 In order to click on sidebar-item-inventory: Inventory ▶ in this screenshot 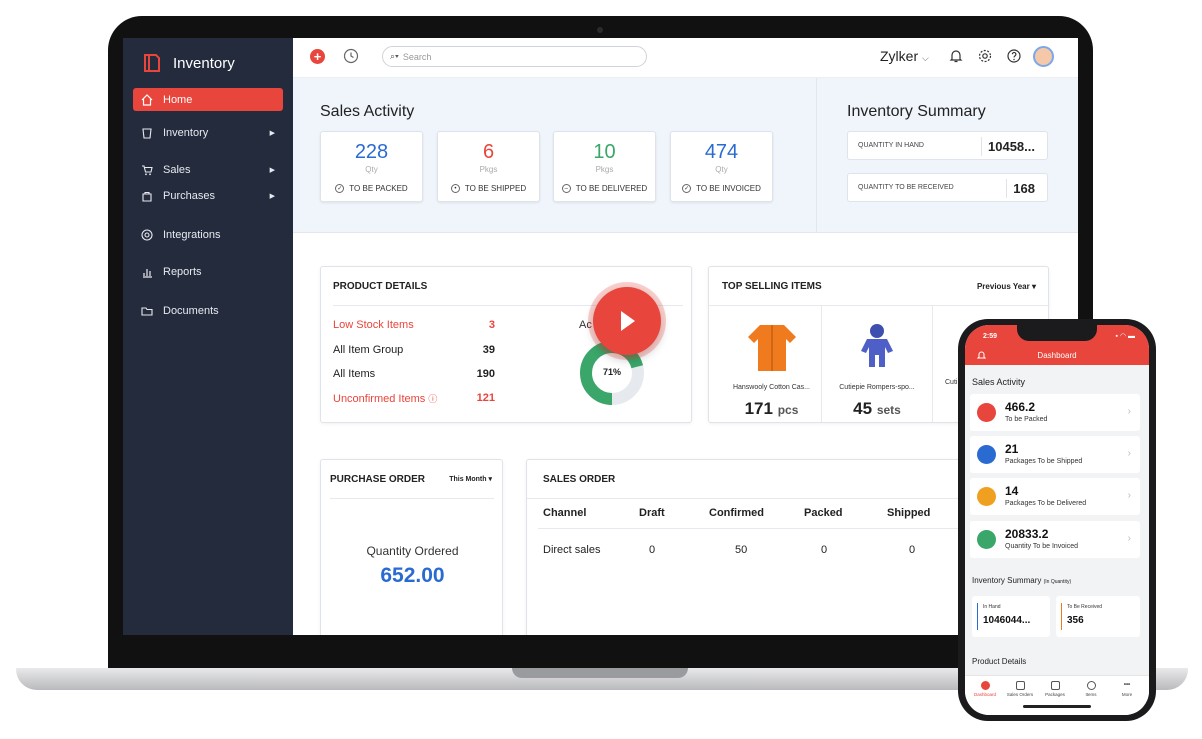, I will do `click(208, 132)`.